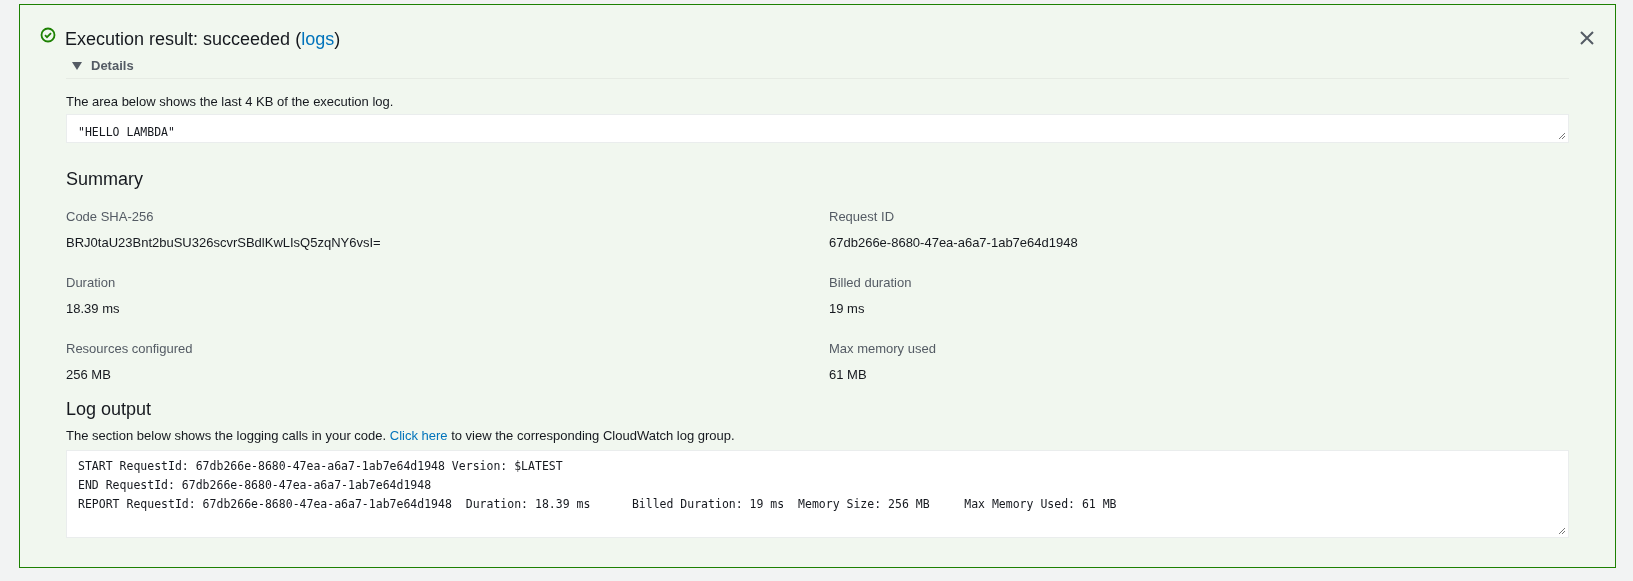  I want to click on summary-label: Billed duration, so click(871, 282).